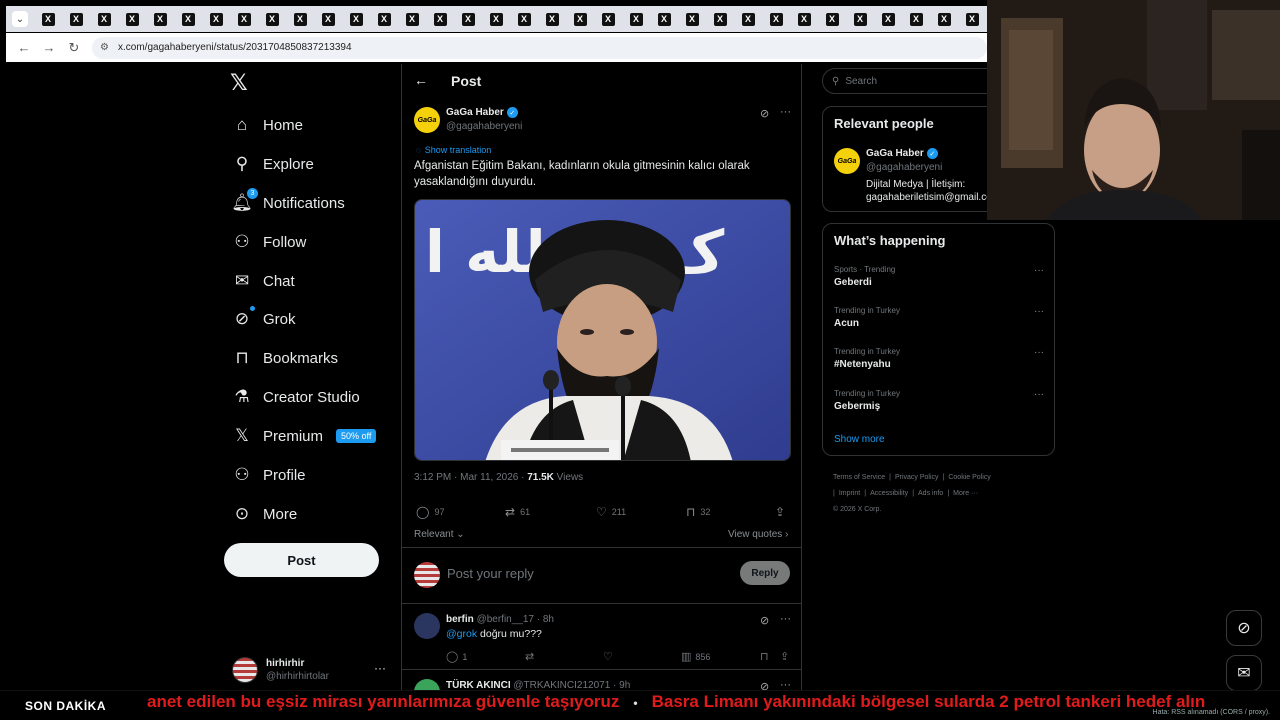 The height and width of the screenshot is (720, 1280). What do you see at coordinates (602, 330) in the screenshot?
I see `post-image: ک سا لله ا` at bounding box center [602, 330].